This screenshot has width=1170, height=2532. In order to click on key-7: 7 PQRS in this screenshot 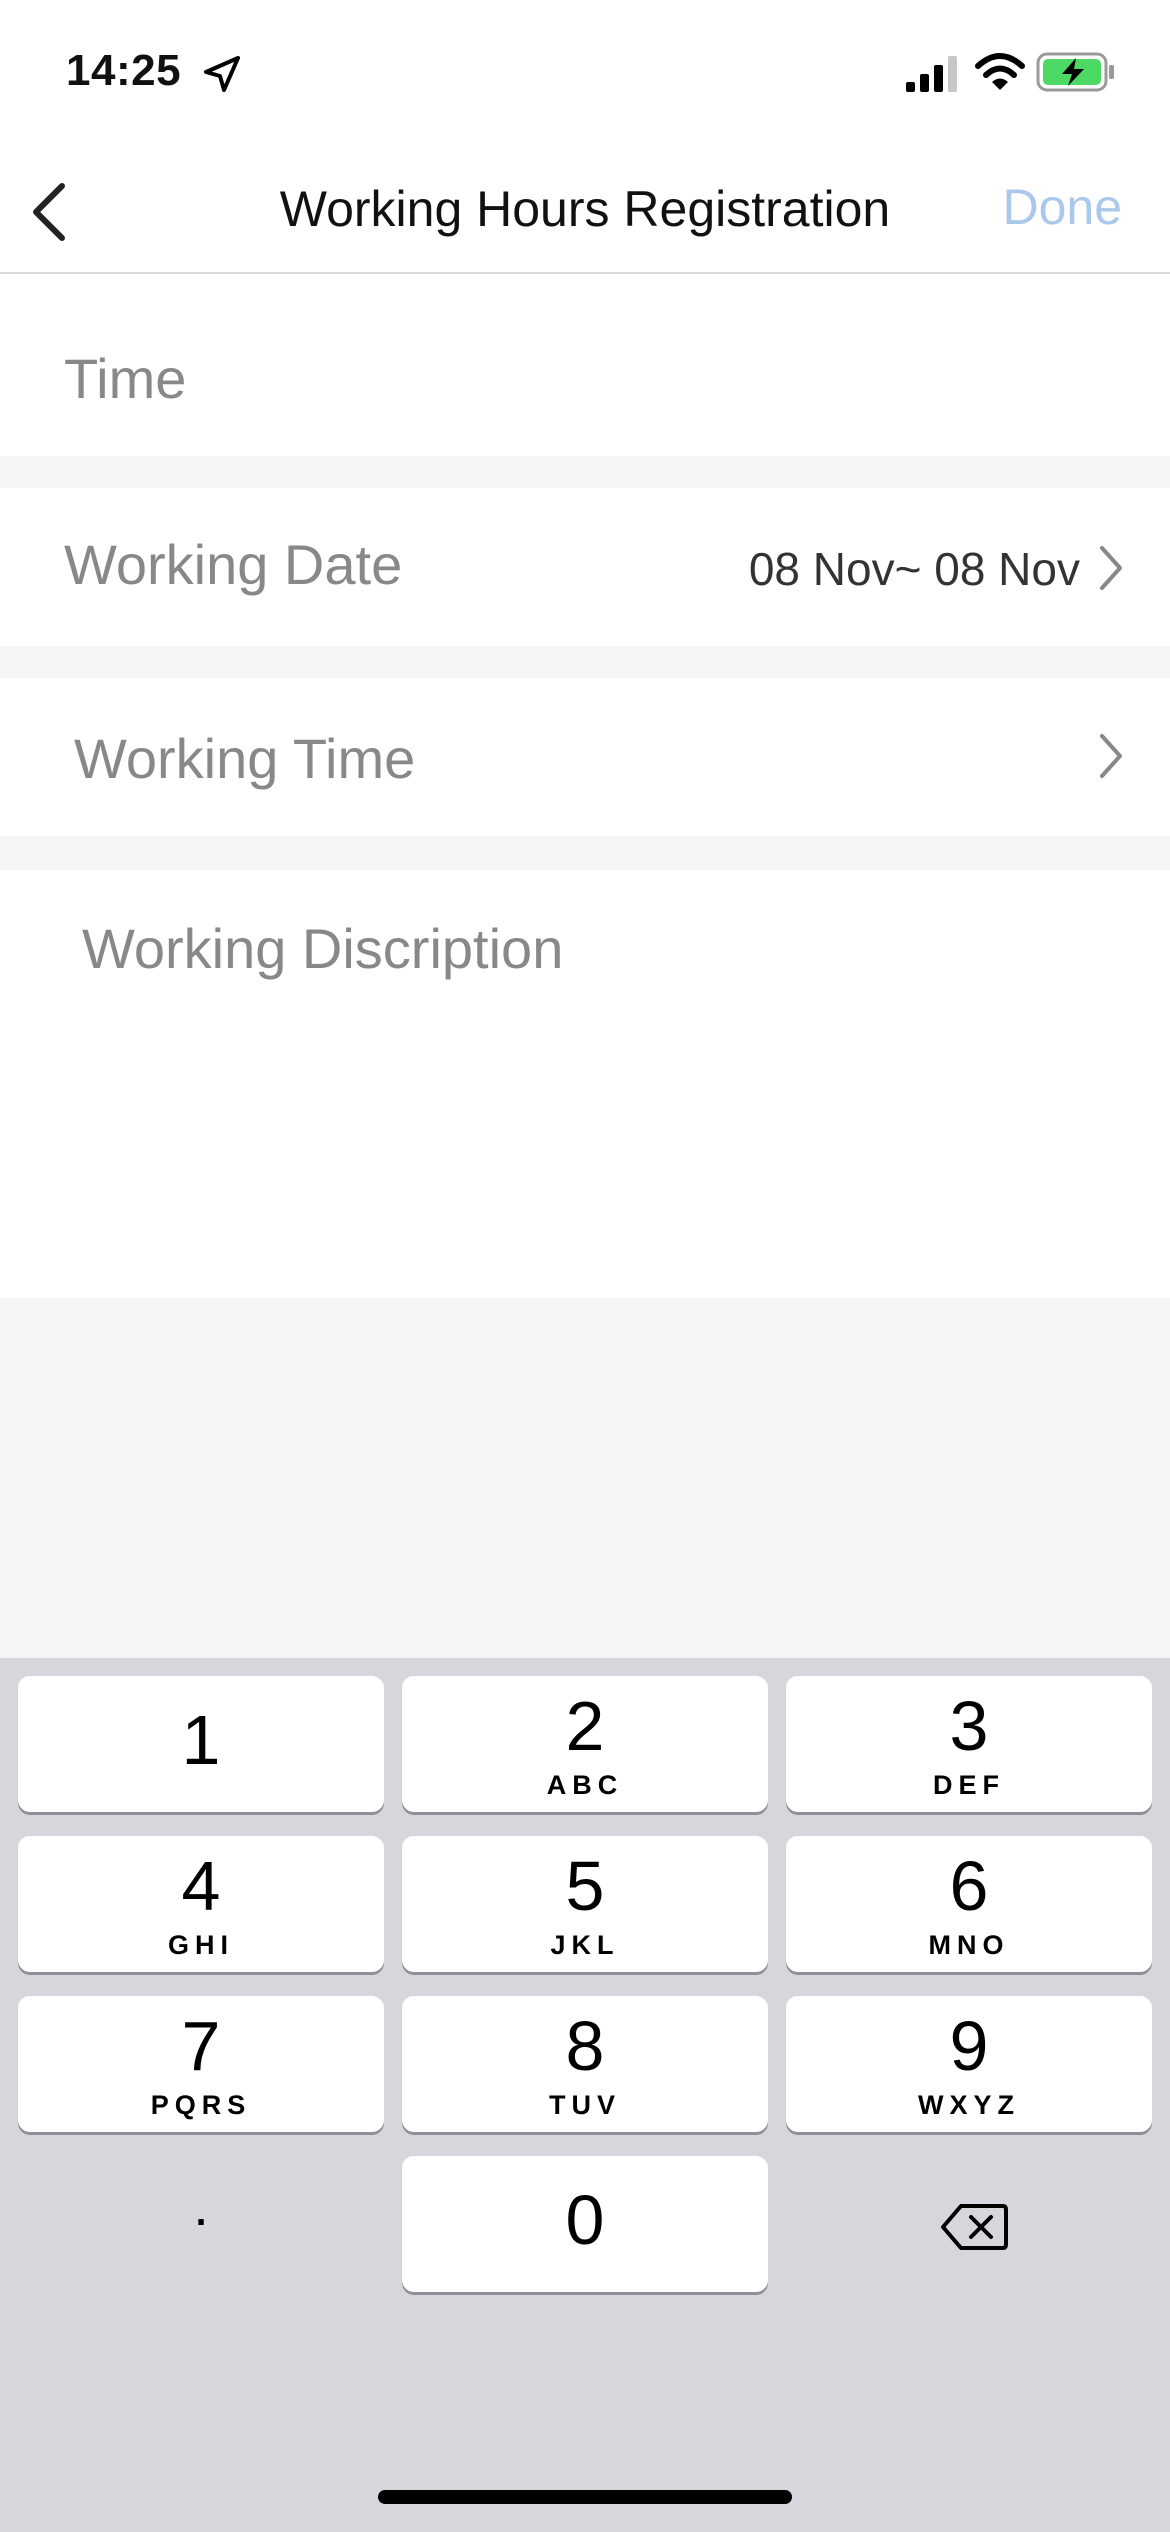, I will do `click(201, 2064)`.